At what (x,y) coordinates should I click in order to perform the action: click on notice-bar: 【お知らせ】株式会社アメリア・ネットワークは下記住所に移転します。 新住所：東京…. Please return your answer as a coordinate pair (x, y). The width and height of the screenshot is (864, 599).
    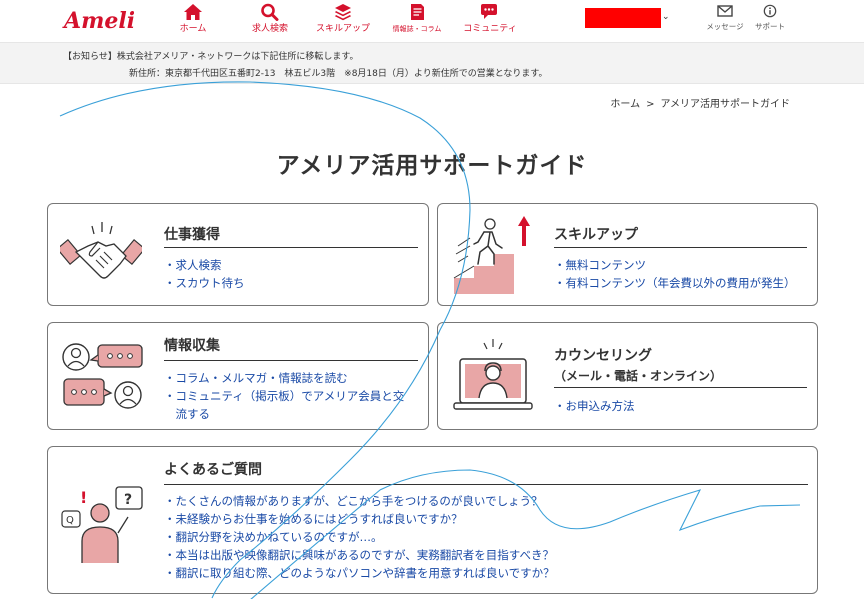
    Looking at the image, I should click on (432, 63).